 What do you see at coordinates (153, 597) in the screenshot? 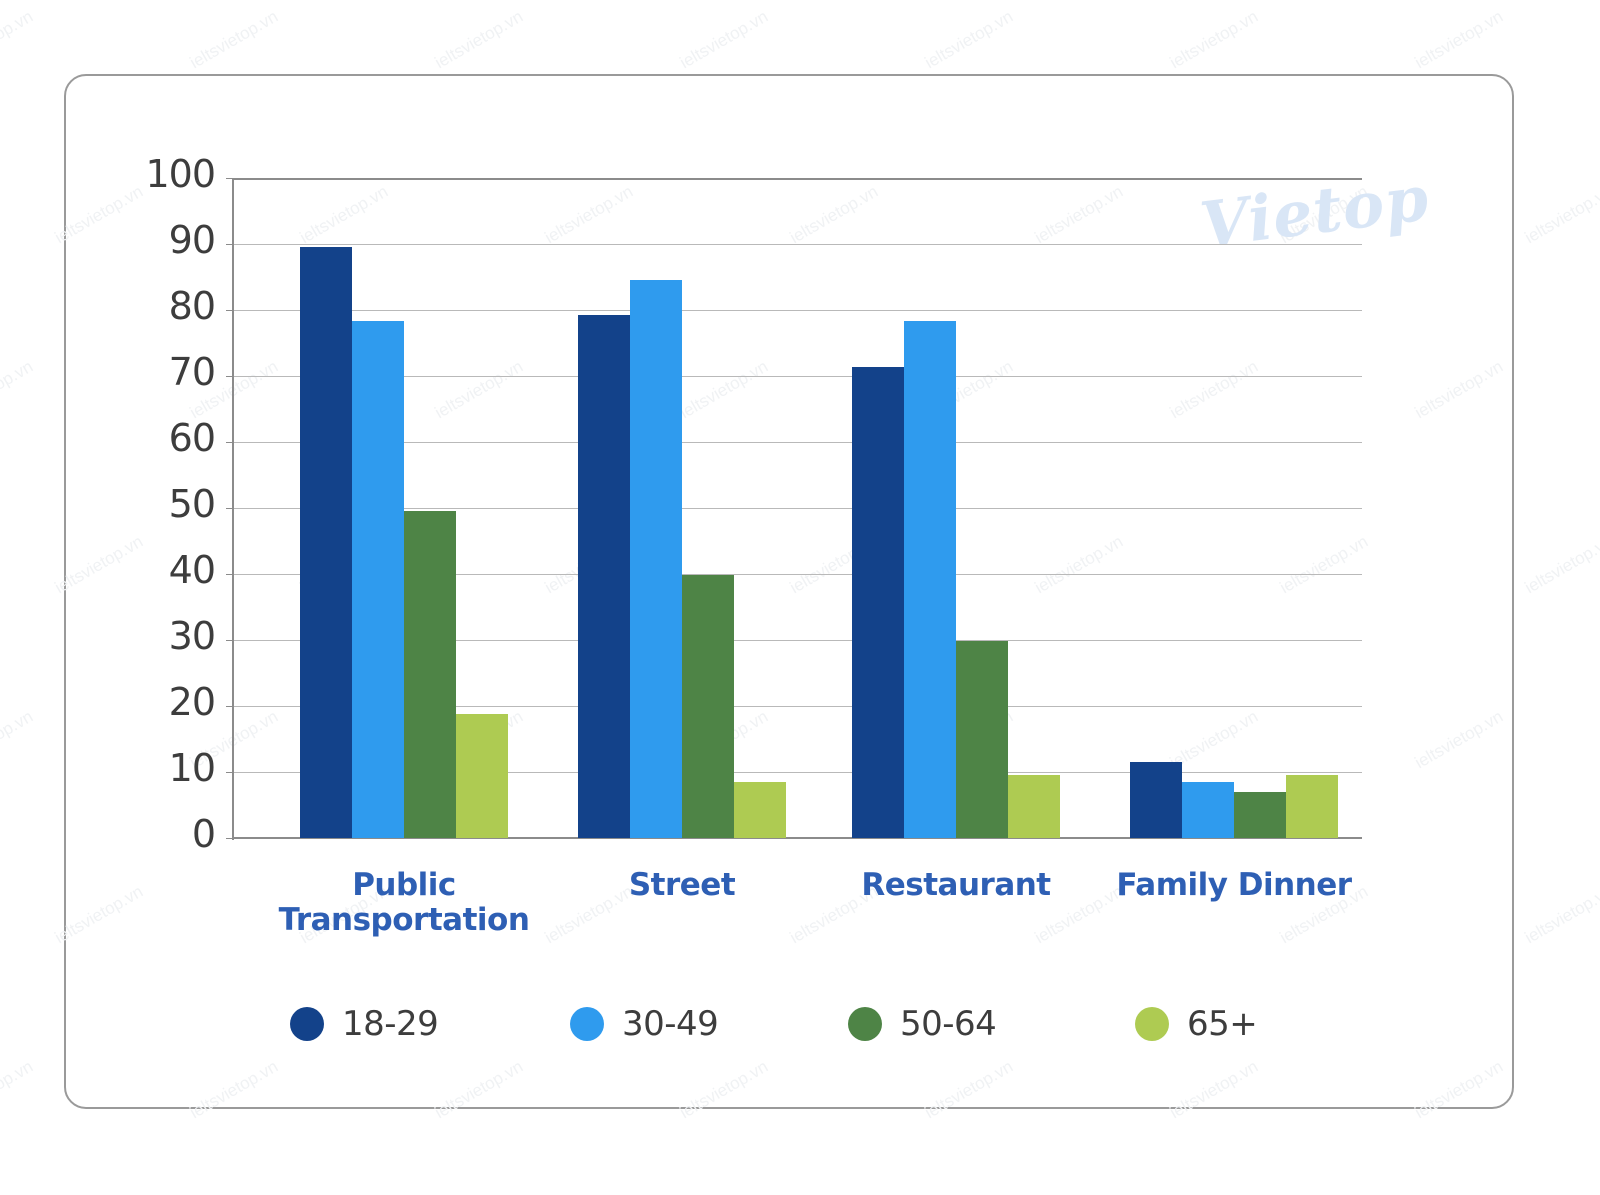
I see `y-axis: 0 10 20 30 40 50 60 70 80 90 100` at bounding box center [153, 597].